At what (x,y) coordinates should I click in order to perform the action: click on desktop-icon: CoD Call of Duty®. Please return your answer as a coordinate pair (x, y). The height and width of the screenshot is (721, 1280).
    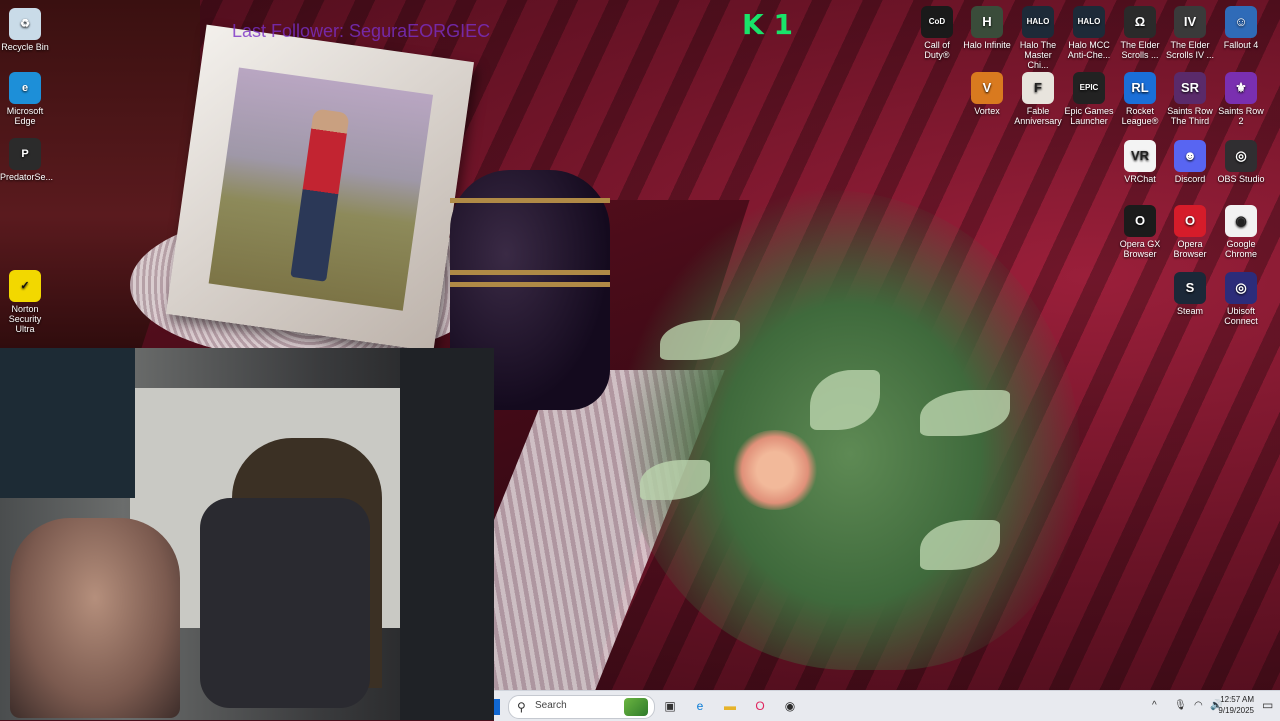
    Looking at the image, I should click on (937, 33).